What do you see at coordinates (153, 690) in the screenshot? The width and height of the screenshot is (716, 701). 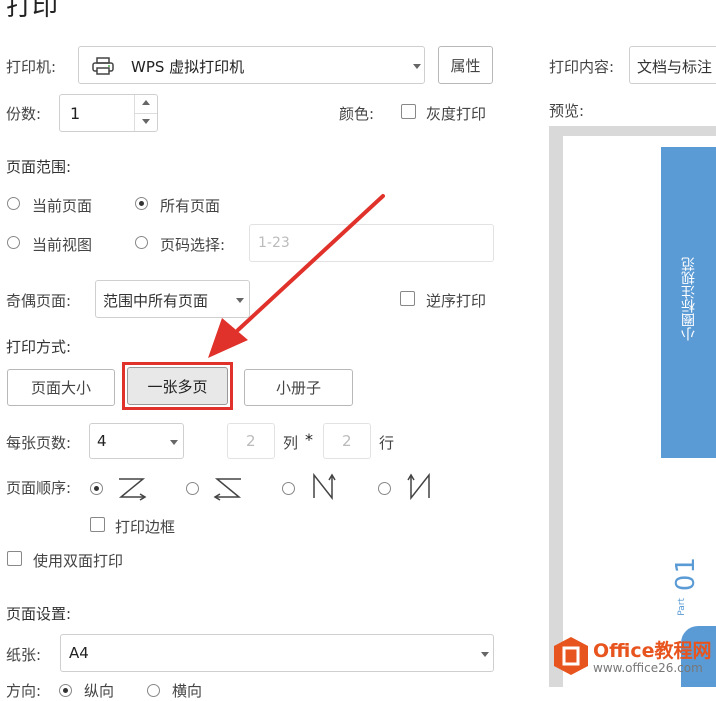 I see `radio-landscape` at bounding box center [153, 690].